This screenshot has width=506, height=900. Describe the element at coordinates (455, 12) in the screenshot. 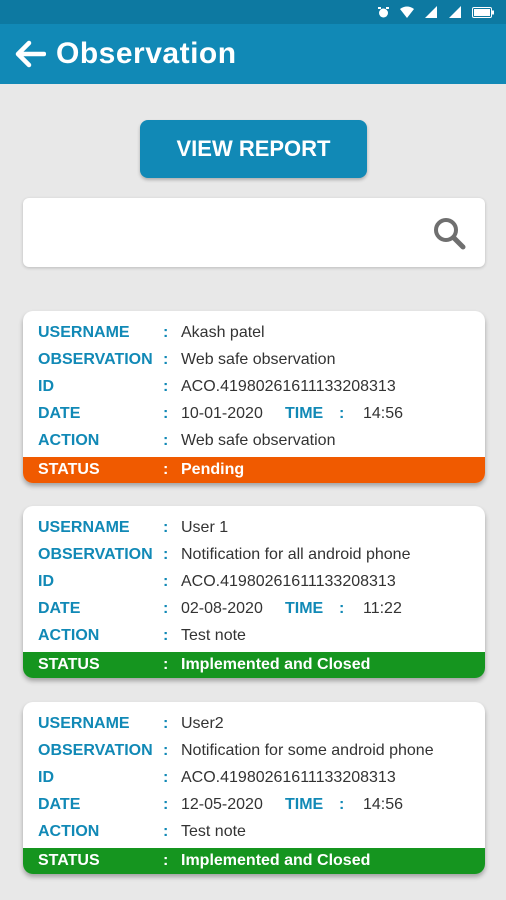

I see `signal-2-icon` at that location.